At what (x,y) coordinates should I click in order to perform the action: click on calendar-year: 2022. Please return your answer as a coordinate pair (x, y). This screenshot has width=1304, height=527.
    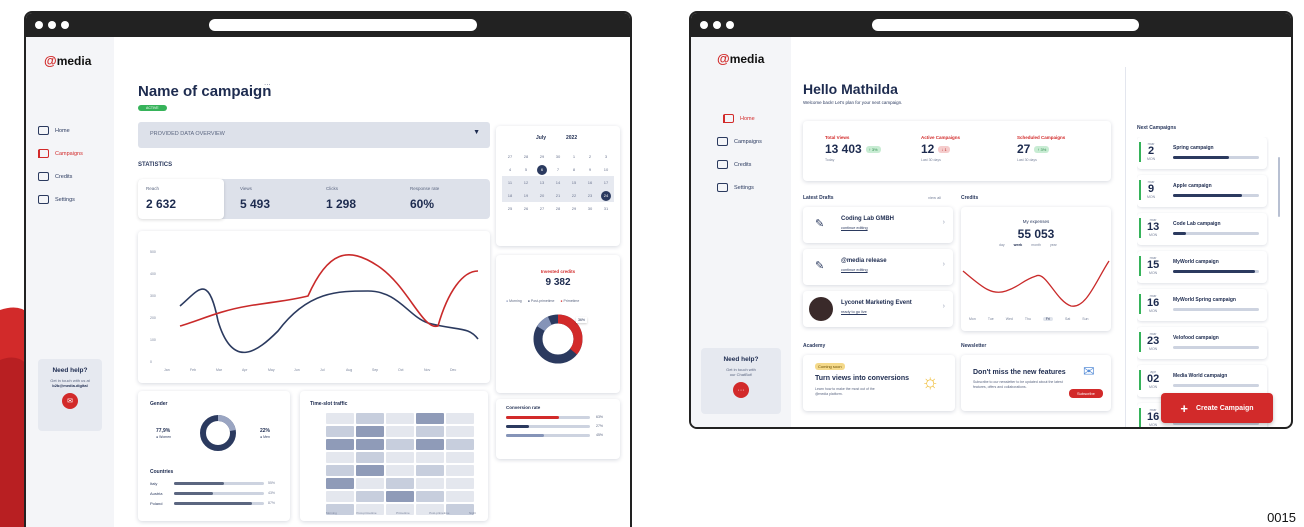
    Looking at the image, I should click on (571, 138).